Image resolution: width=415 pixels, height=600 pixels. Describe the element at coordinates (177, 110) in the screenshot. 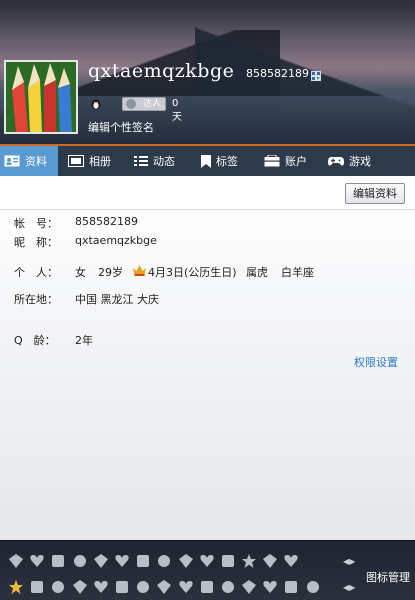

I see `active-days: 0天` at that location.